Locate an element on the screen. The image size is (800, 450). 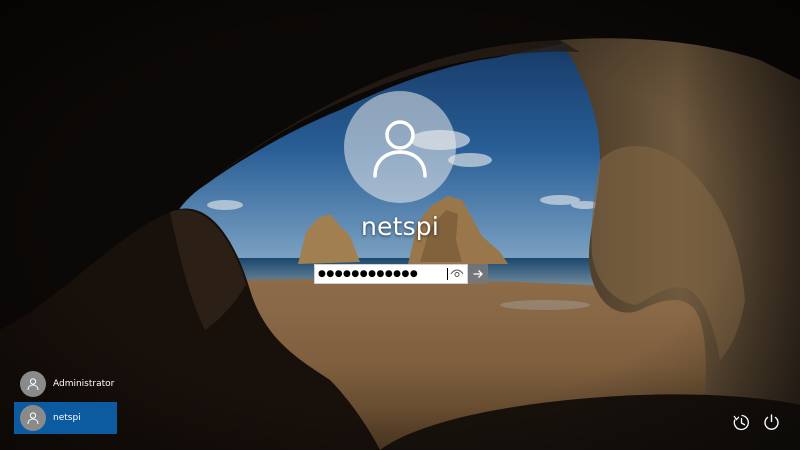
account-name: Administrator is located at coordinates (84, 384).